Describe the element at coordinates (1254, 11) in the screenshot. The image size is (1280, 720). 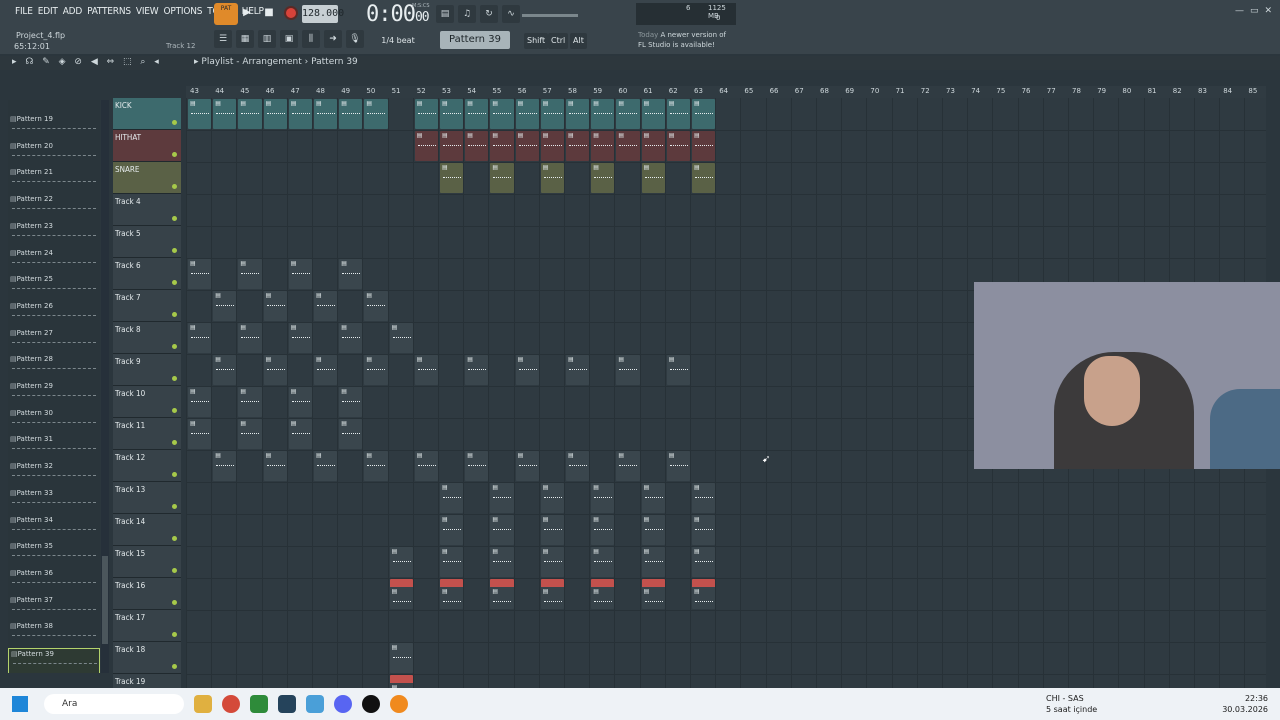
I see `maximize-icon: ▭` at that location.